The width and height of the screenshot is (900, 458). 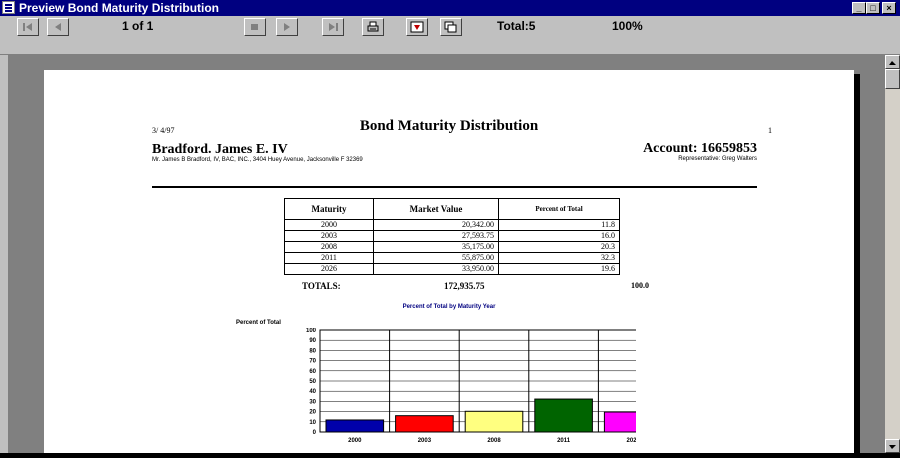 What do you see at coordinates (454, 187) in the screenshot?
I see `header-divider` at bounding box center [454, 187].